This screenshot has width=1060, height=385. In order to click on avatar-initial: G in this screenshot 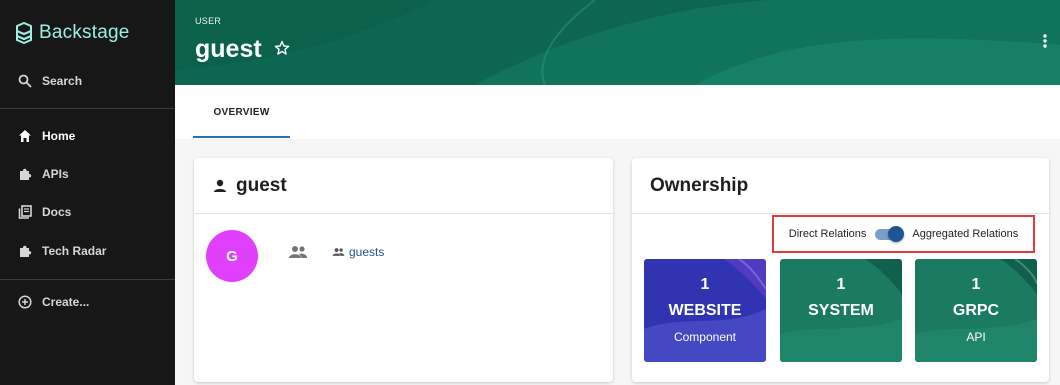, I will do `click(232, 256)`.